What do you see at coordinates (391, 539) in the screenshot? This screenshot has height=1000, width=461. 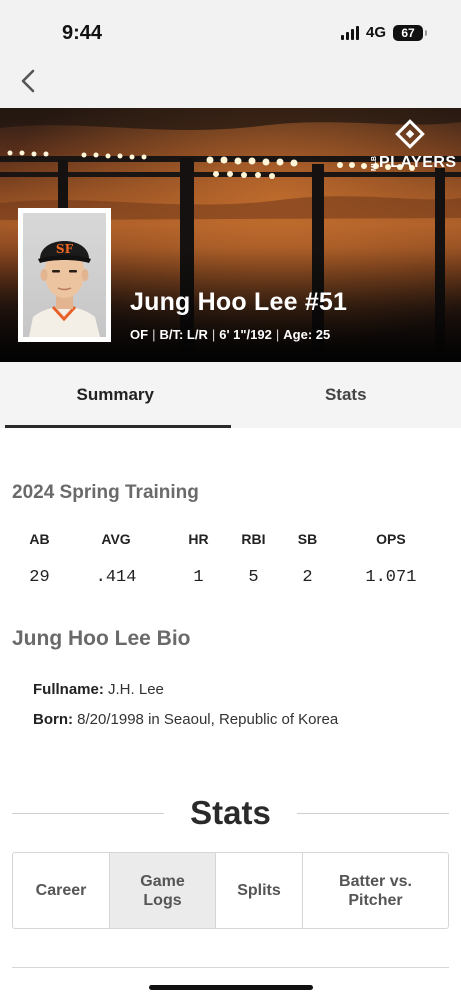 I see `stat-header-ops: OPS` at bounding box center [391, 539].